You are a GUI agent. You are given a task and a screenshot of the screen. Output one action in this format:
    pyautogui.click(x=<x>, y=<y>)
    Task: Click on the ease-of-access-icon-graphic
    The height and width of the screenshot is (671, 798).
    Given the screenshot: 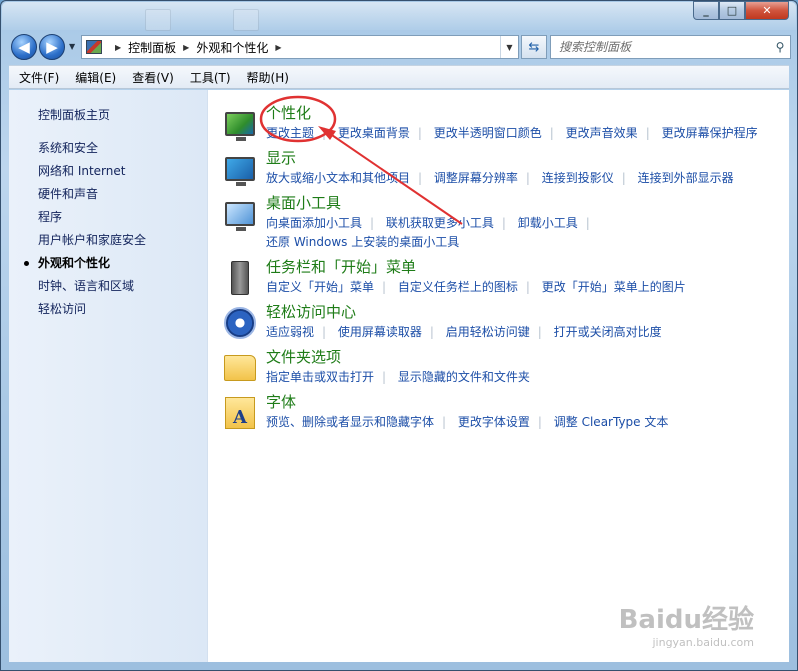 What is the action you would take?
    pyautogui.click(x=240, y=323)
    